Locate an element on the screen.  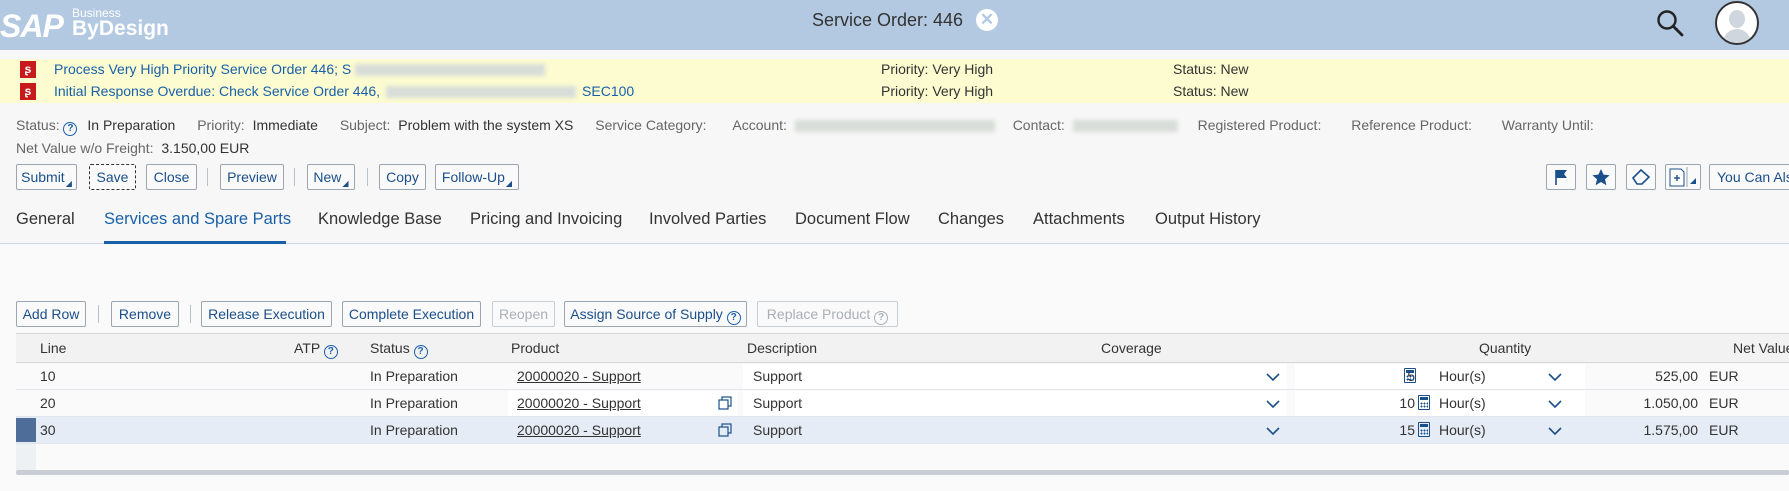
net-value-label: Net Value w/o Freight: is located at coordinates (85, 148).